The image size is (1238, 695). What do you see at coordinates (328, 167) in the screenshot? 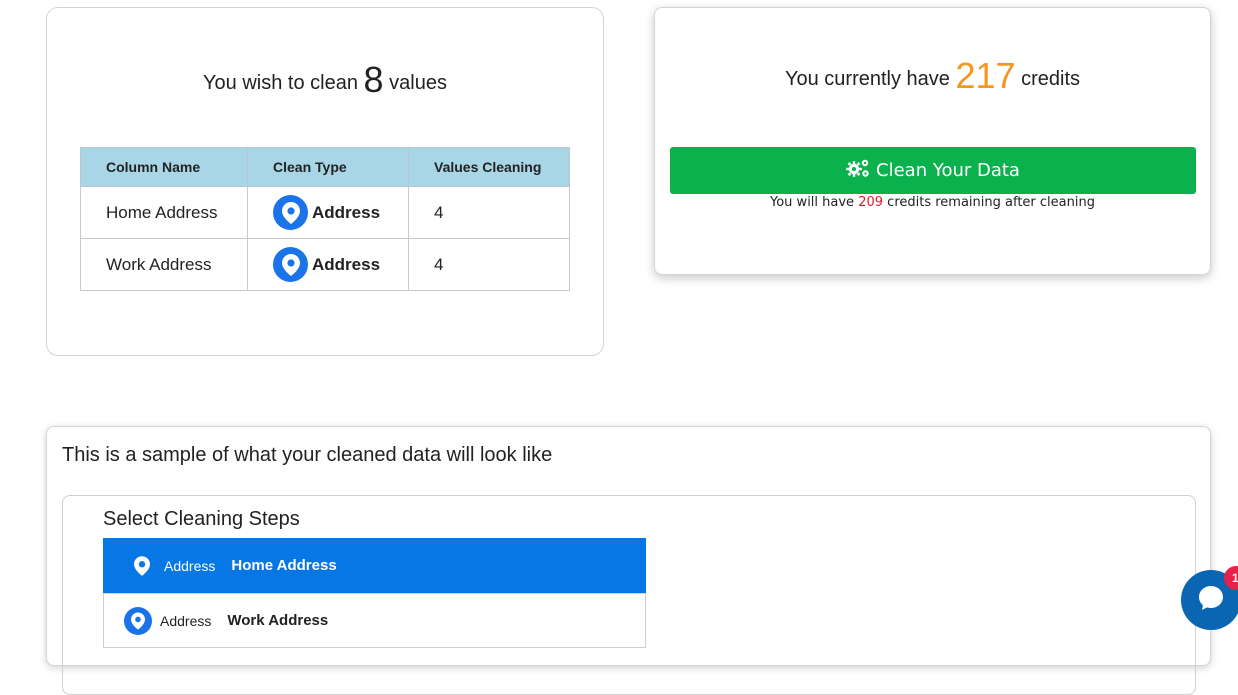
I see `clean-type-header: Clean Type` at bounding box center [328, 167].